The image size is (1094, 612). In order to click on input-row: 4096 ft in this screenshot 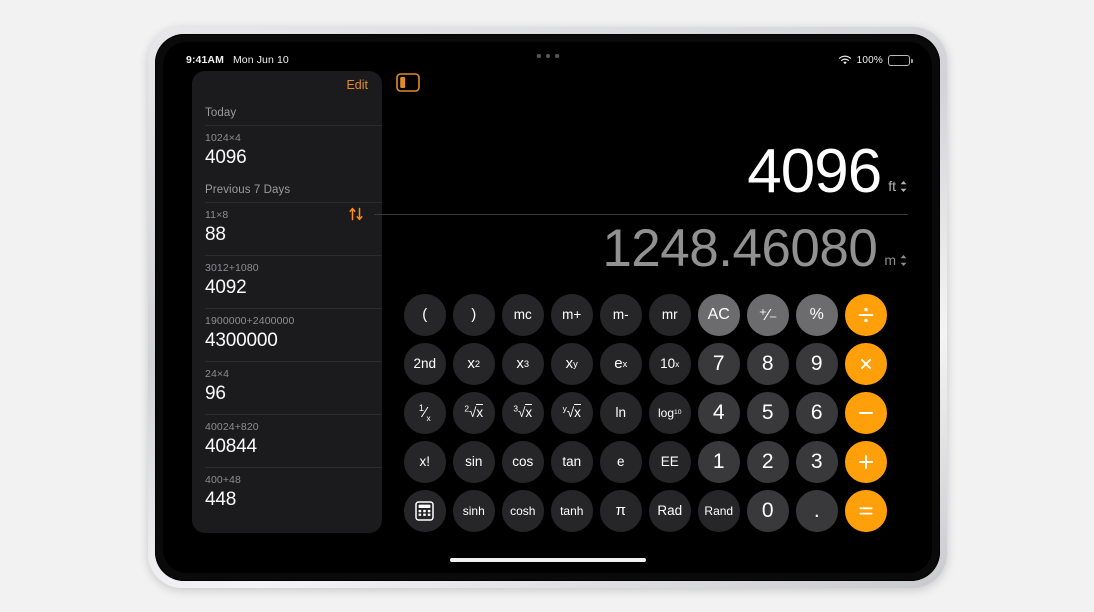, I will do `click(655, 170)`.